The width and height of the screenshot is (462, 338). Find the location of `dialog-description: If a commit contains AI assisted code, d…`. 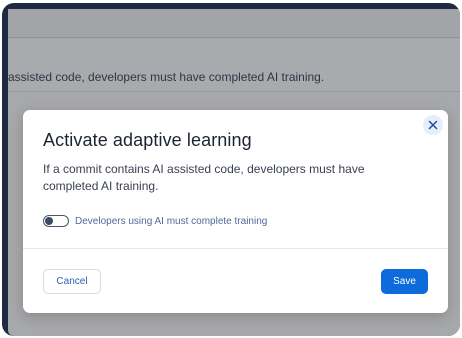

dialog-description: If a commit contains AI assisted code, d… is located at coordinates (204, 177).